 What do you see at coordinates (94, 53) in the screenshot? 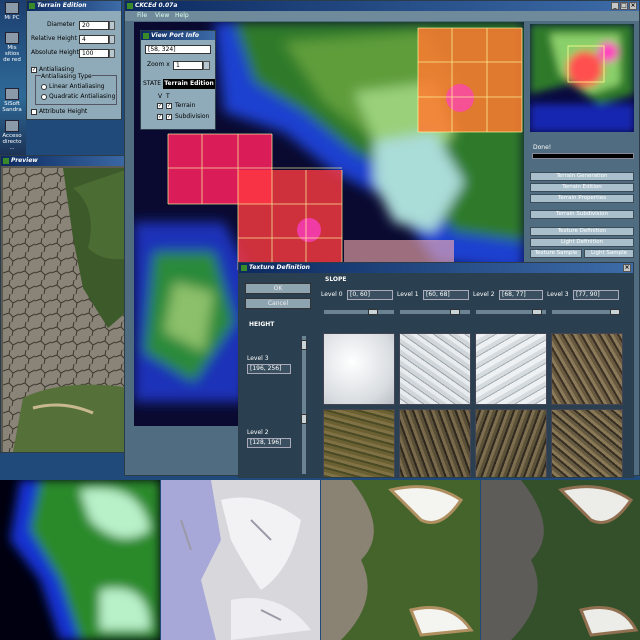
I see `absolute-height-field: 100` at bounding box center [94, 53].